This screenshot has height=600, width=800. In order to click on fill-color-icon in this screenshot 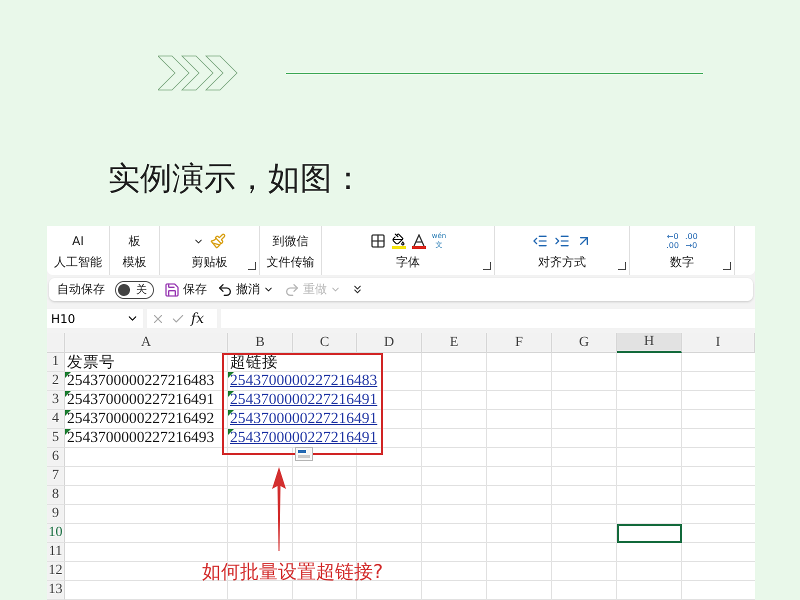, I will do `click(399, 241)`.